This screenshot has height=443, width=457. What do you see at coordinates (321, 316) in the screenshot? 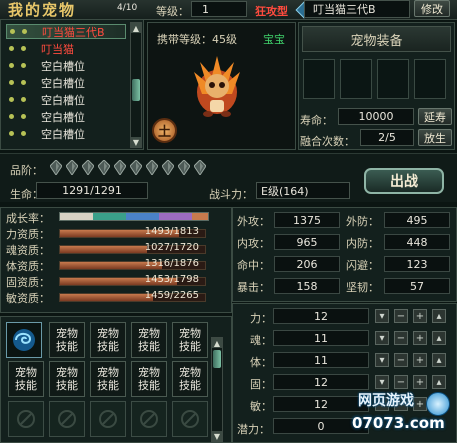
I see `attribute-value: 12` at bounding box center [321, 316].